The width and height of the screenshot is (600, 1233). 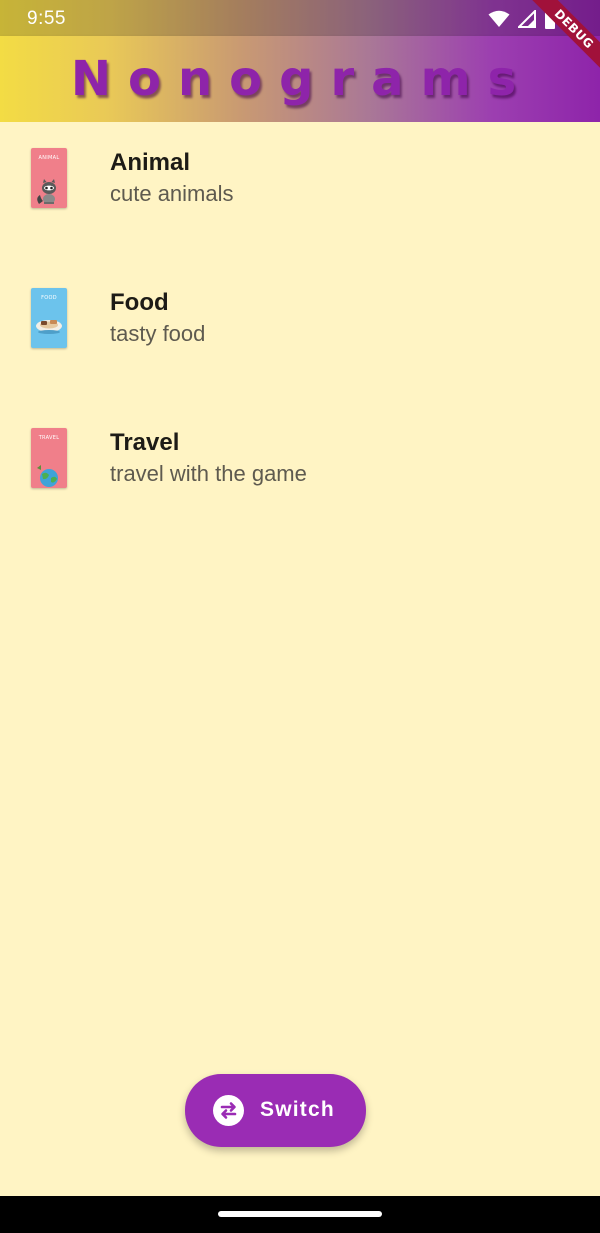 I want to click on category-subtitle: cute animals, so click(x=172, y=193).